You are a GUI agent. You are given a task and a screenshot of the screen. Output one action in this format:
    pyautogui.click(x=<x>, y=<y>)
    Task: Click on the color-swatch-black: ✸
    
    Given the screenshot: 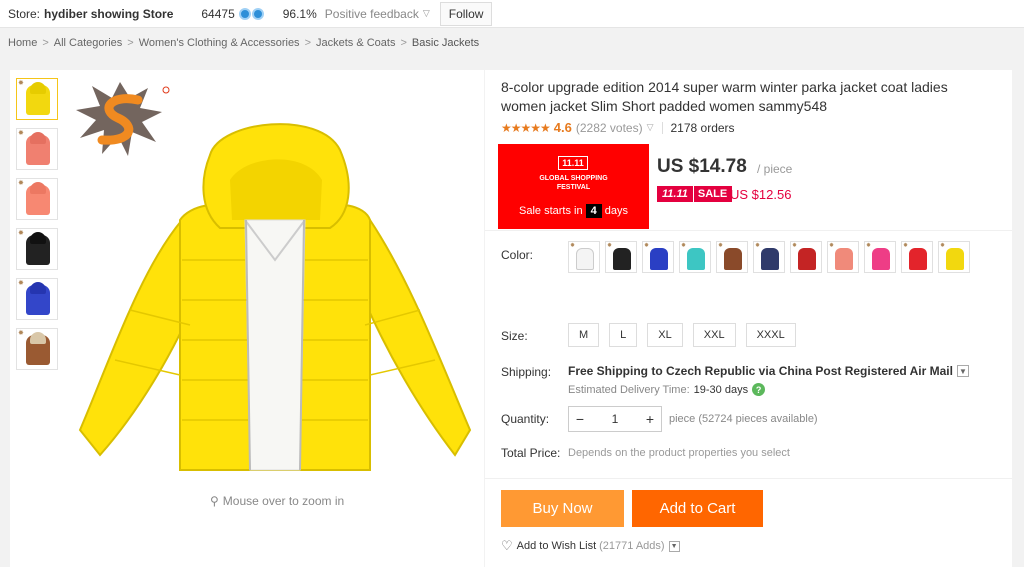 What is the action you would take?
    pyautogui.click(x=621, y=257)
    